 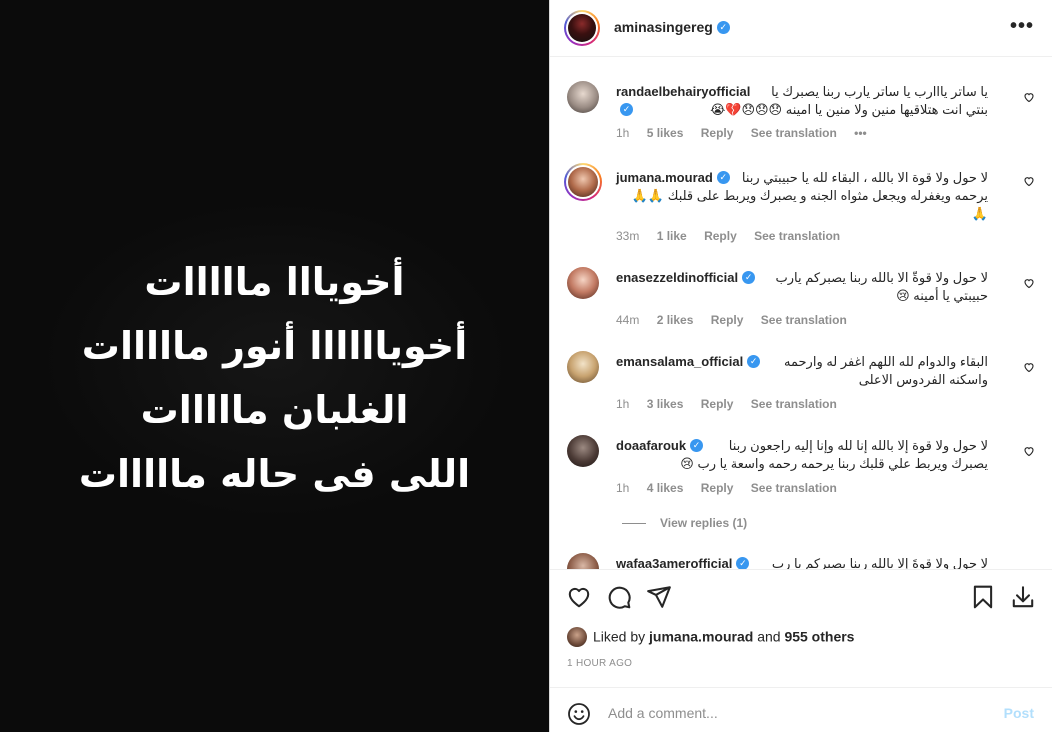 What do you see at coordinates (1019, 713) in the screenshot?
I see `post-comment-button: Post` at bounding box center [1019, 713].